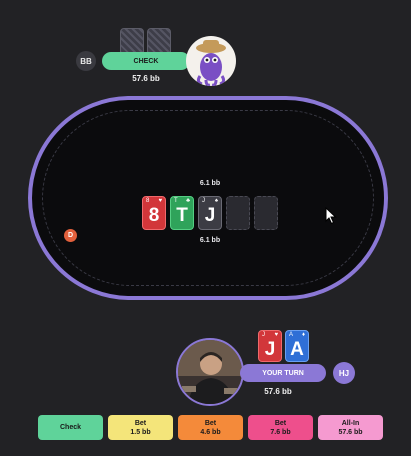 Image resolution: width=411 pixels, height=456 pixels. I want to click on pot-amount: 6.1 bb, so click(210, 183).